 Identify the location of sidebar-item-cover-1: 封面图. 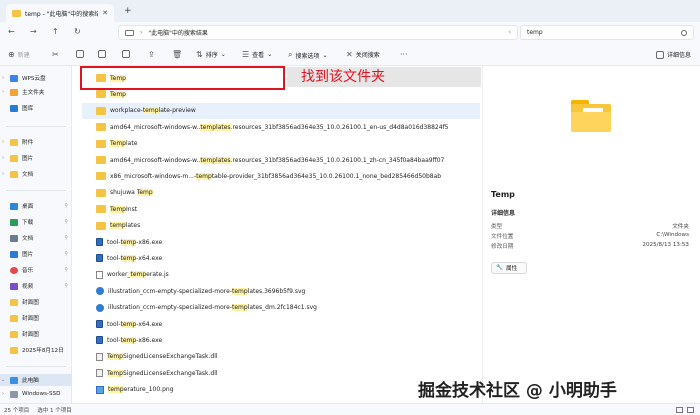
(36, 302).